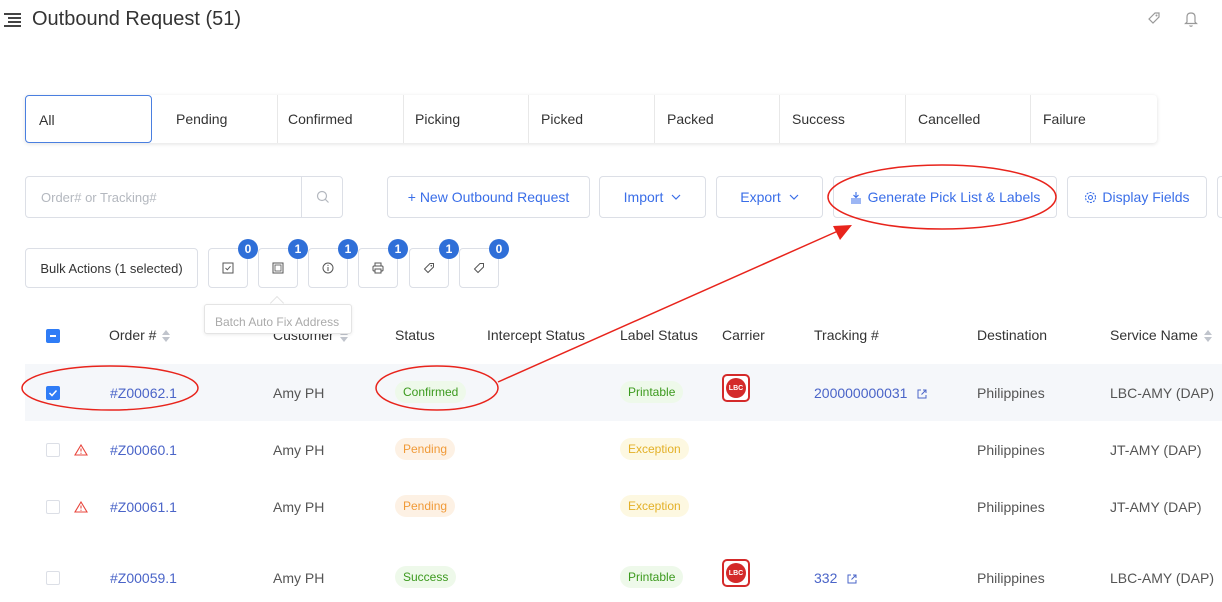 This screenshot has width=1222, height=602. I want to click on column-header-label-status: Label Status, so click(659, 335).